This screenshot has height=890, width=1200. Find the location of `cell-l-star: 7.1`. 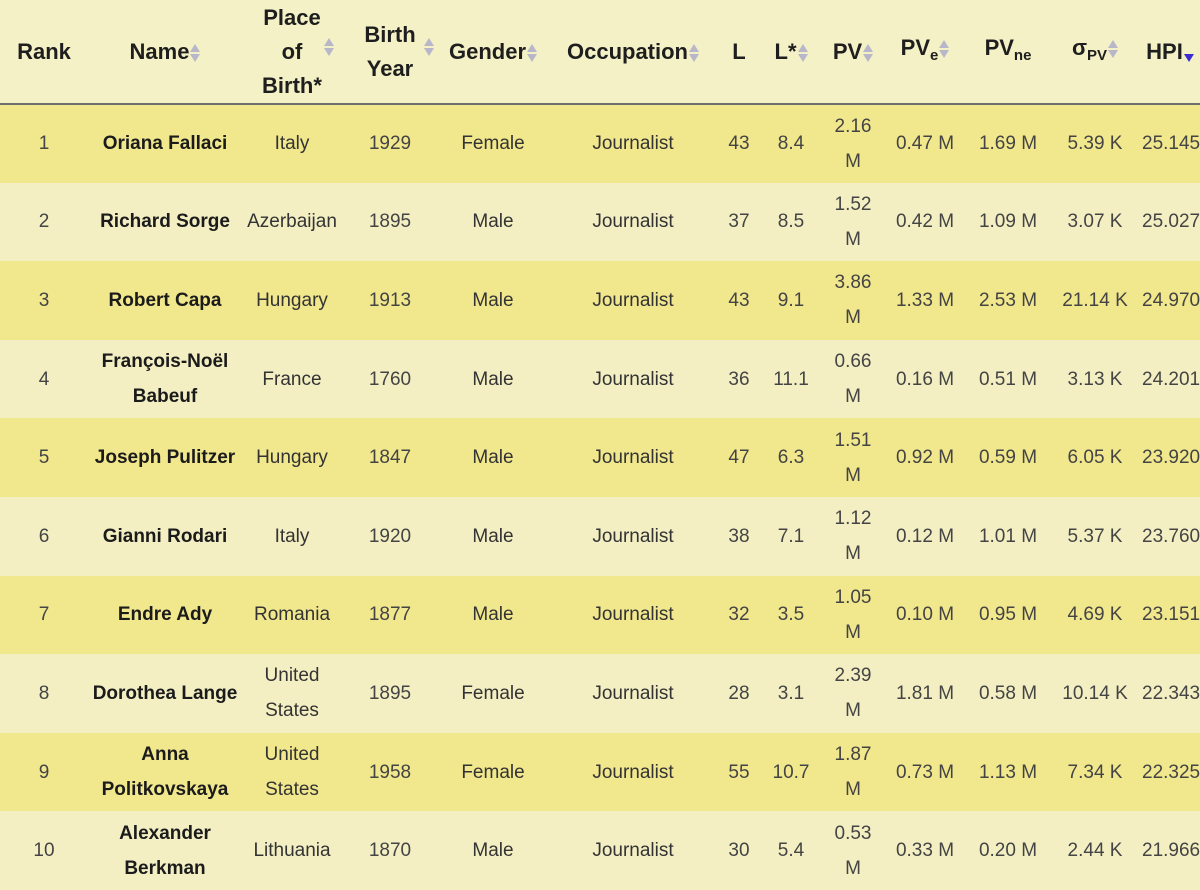

cell-l-star: 7.1 is located at coordinates (791, 536).